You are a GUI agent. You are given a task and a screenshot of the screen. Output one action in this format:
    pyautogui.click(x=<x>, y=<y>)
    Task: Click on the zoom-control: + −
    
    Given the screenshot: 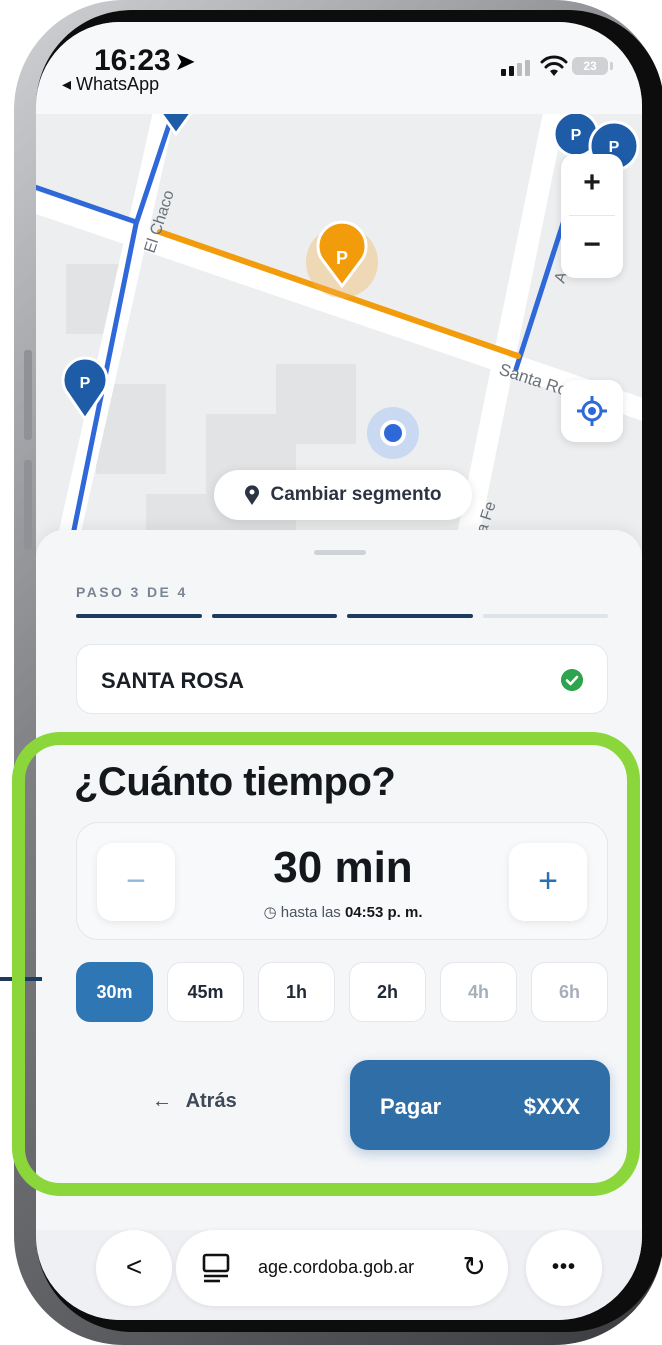 What is the action you would take?
    pyautogui.click(x=592, y=216)
    